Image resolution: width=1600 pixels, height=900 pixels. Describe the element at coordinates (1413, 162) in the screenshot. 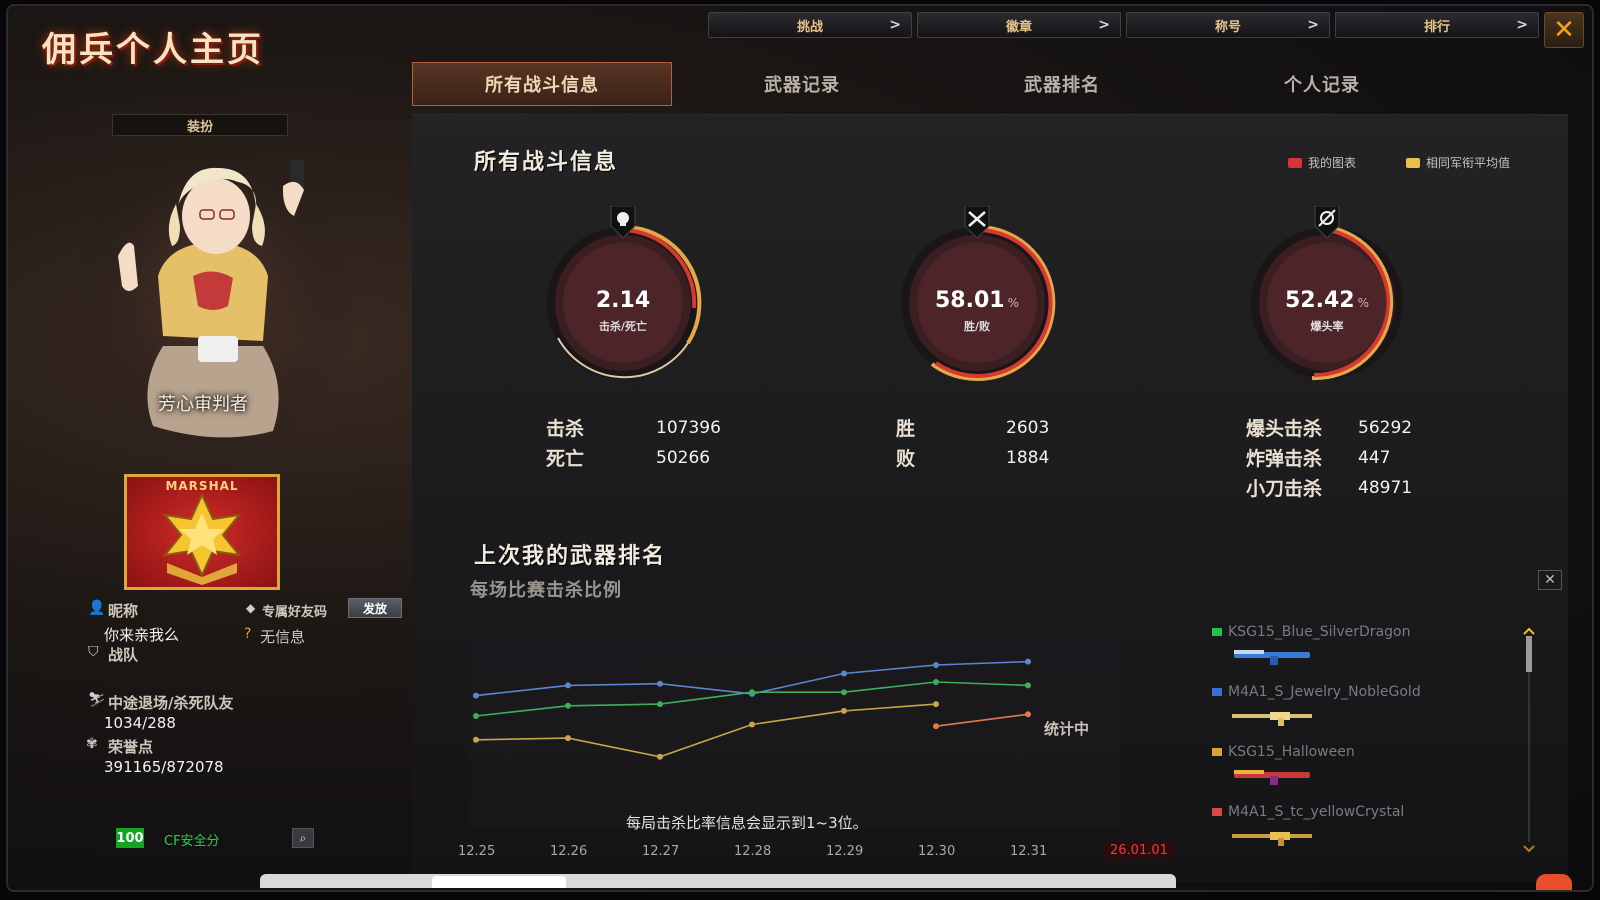

I see `legend-swatch-yellow` at that location.